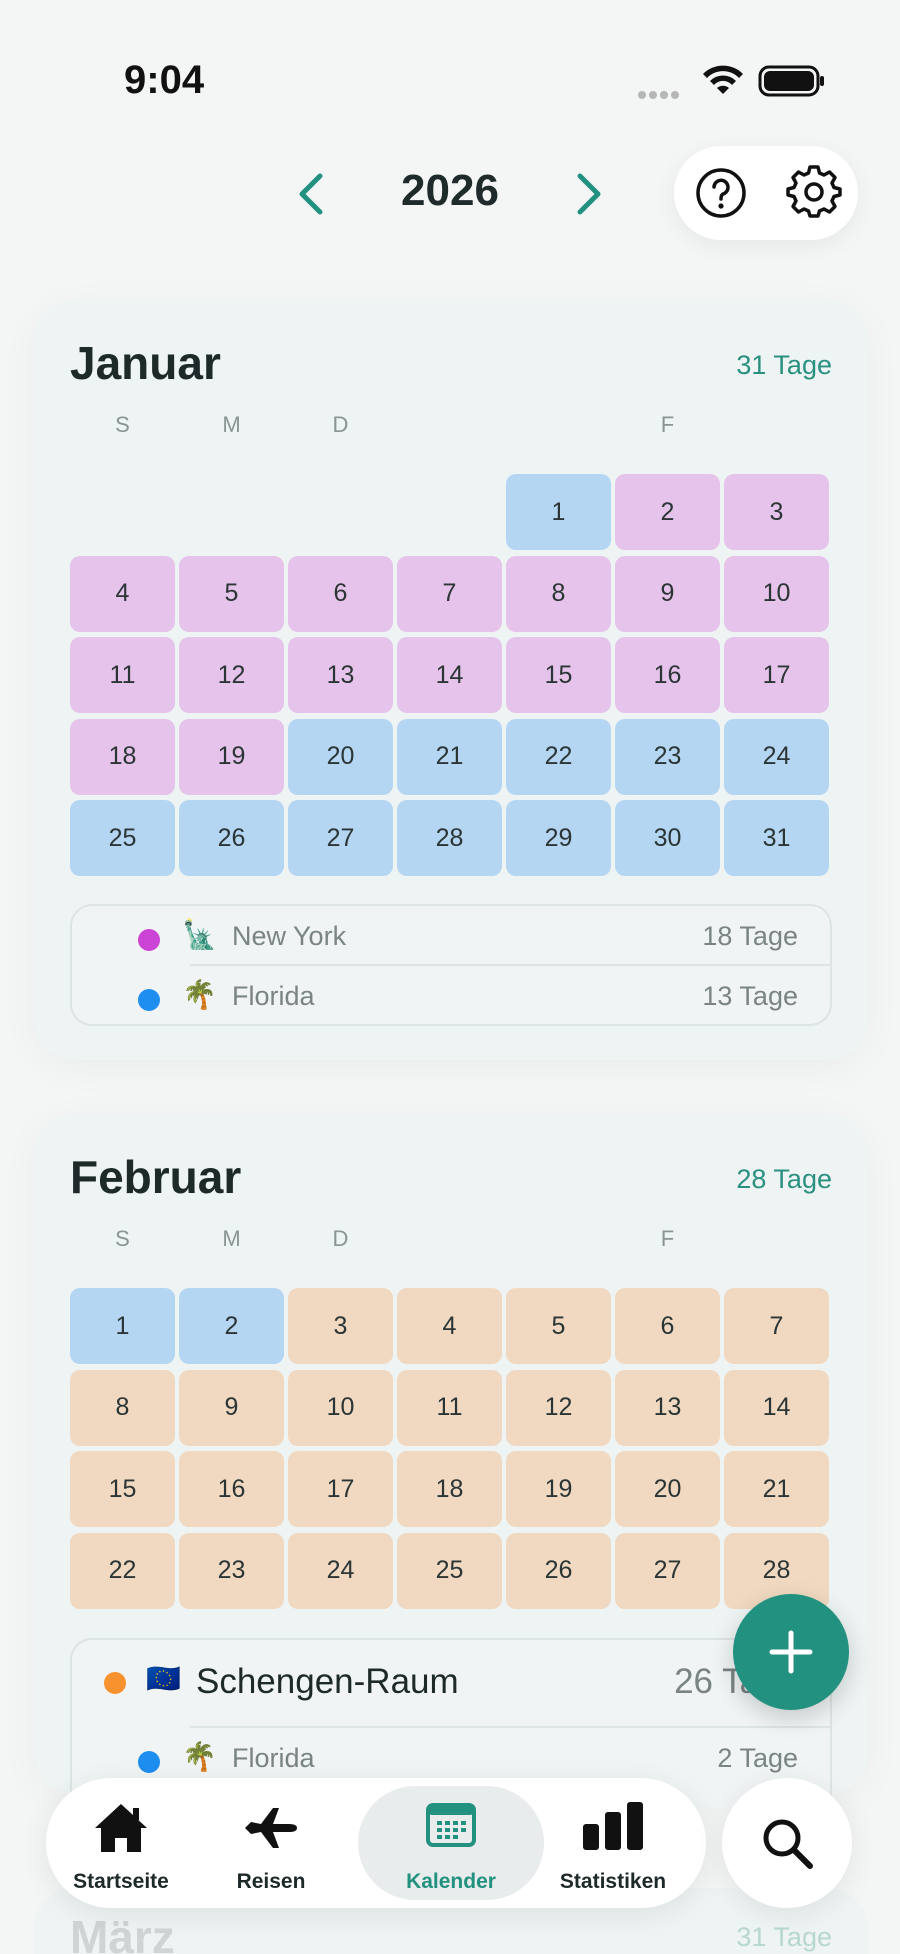 The height and width of the screenshot is (1954, 900). What do you see at coordinates (750, 996) in the screenshot?
I see `legend-count: 13 Tage` at bounding box center [750, 996].